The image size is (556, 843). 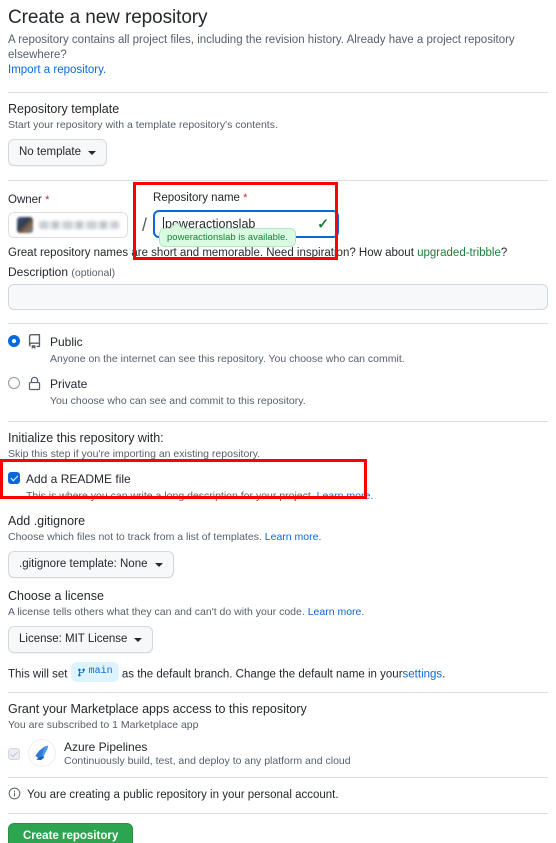 What do you see at coordinates (504, 253) in the screenshot?
I see `hint-suffix: ?` at bounding box center [504, 253].